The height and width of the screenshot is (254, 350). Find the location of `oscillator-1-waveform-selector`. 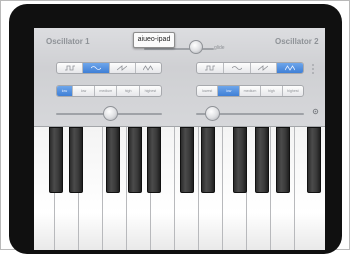

oscillator-1-waveform-selector is located at coordinates (109, 68).